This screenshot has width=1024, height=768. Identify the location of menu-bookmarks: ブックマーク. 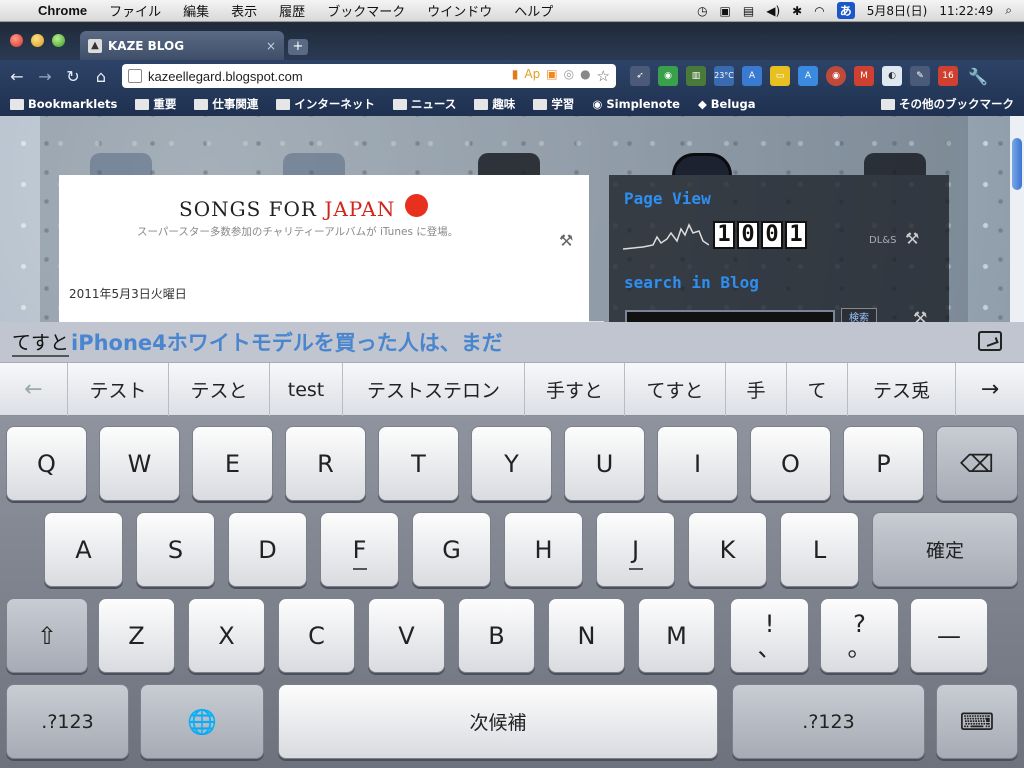
(366, 10).